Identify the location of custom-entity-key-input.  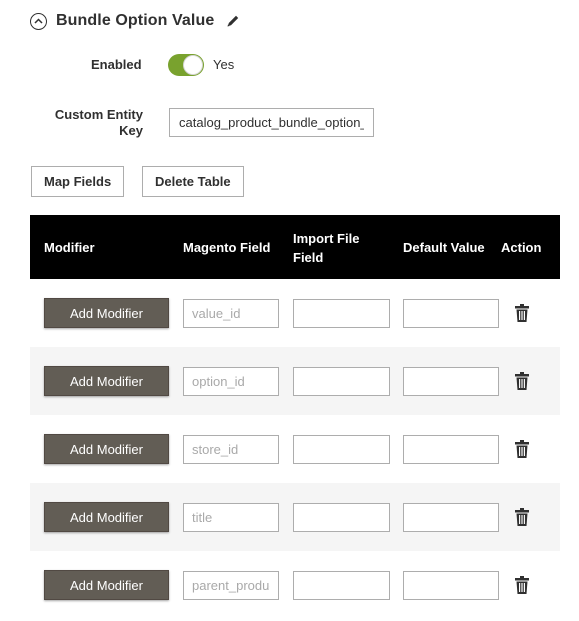
(271, 122).